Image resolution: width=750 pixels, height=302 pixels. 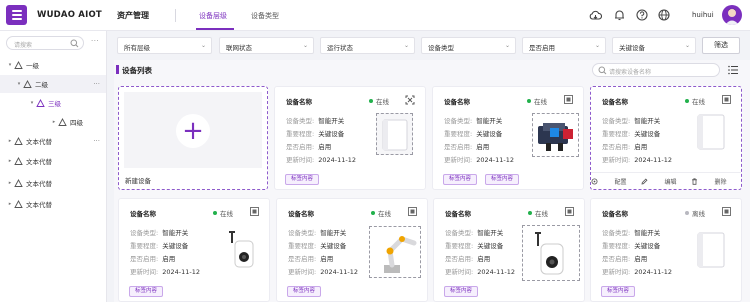 I want to click on scan-icon, so click(x=410, y=101).